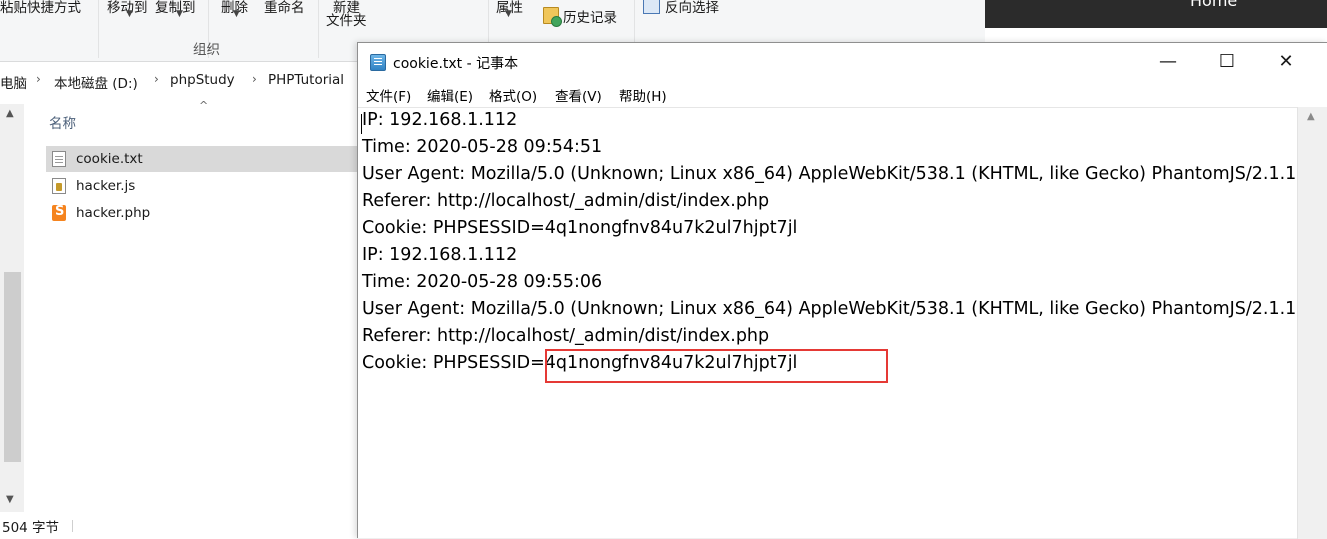 Image resolution: width=1327 pixels, height=539 pixels. Describe the element at coordinates (10, 499) in the screenshot. I see `scroll-down-icon: ▼` at that location.